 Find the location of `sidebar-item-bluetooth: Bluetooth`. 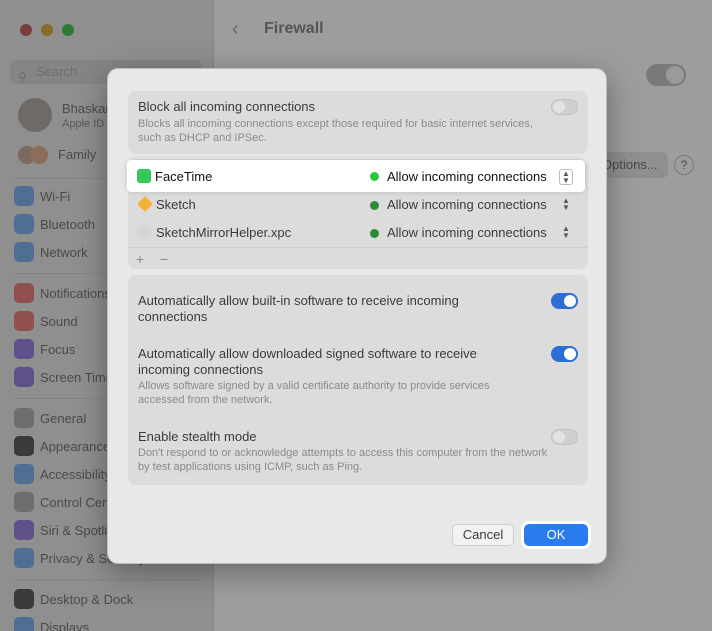

sidebar-item-bluetooth: Bluetooth is located at coordinates (54, 224).